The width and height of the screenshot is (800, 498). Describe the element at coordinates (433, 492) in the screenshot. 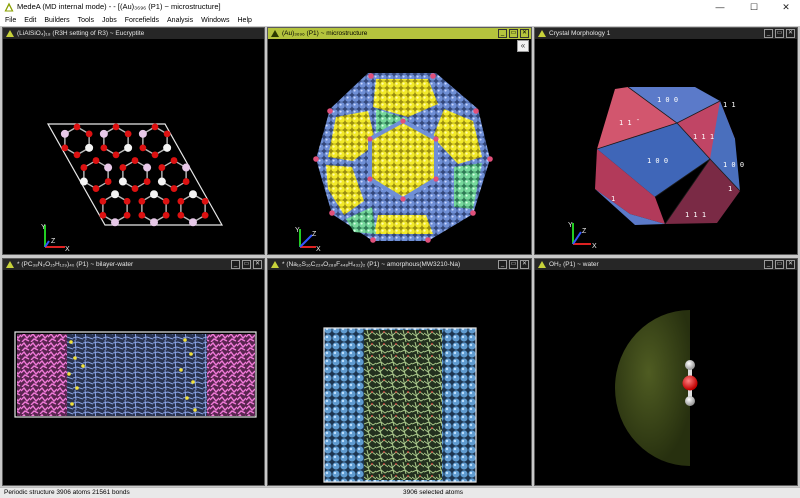

I see `selection-count: 3906 selected atoms` at that location.